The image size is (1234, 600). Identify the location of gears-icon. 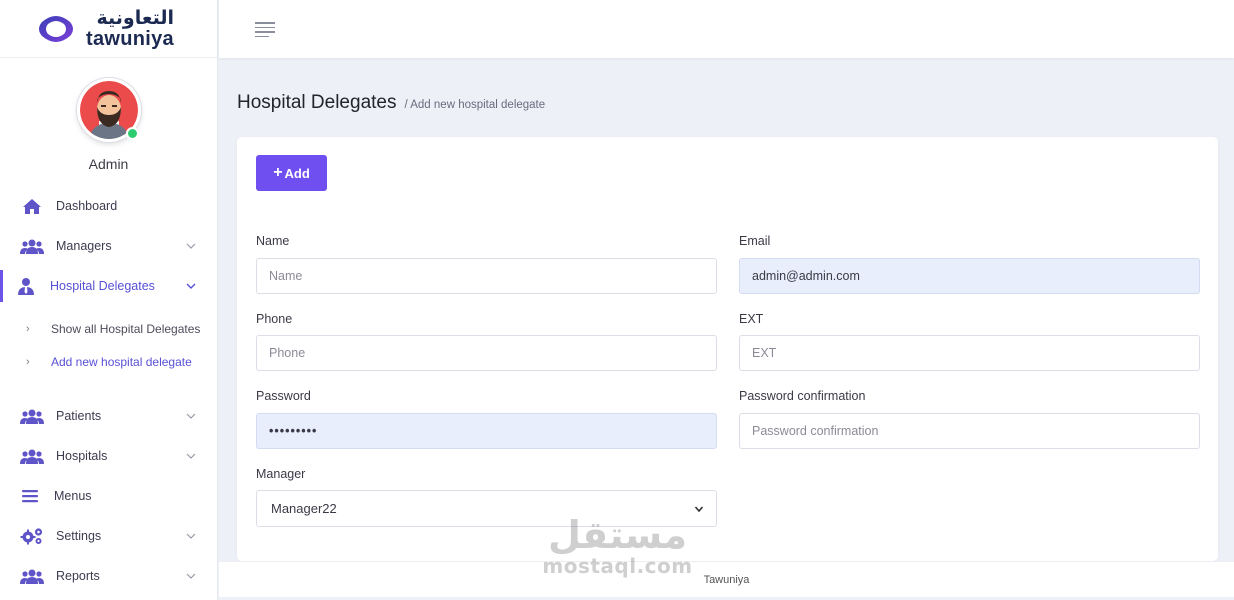
(32, 536).